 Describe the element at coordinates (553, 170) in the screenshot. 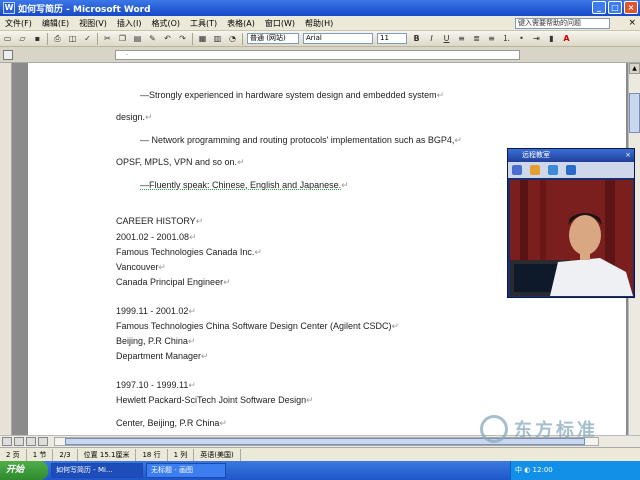

I see `user-icon` at that location.